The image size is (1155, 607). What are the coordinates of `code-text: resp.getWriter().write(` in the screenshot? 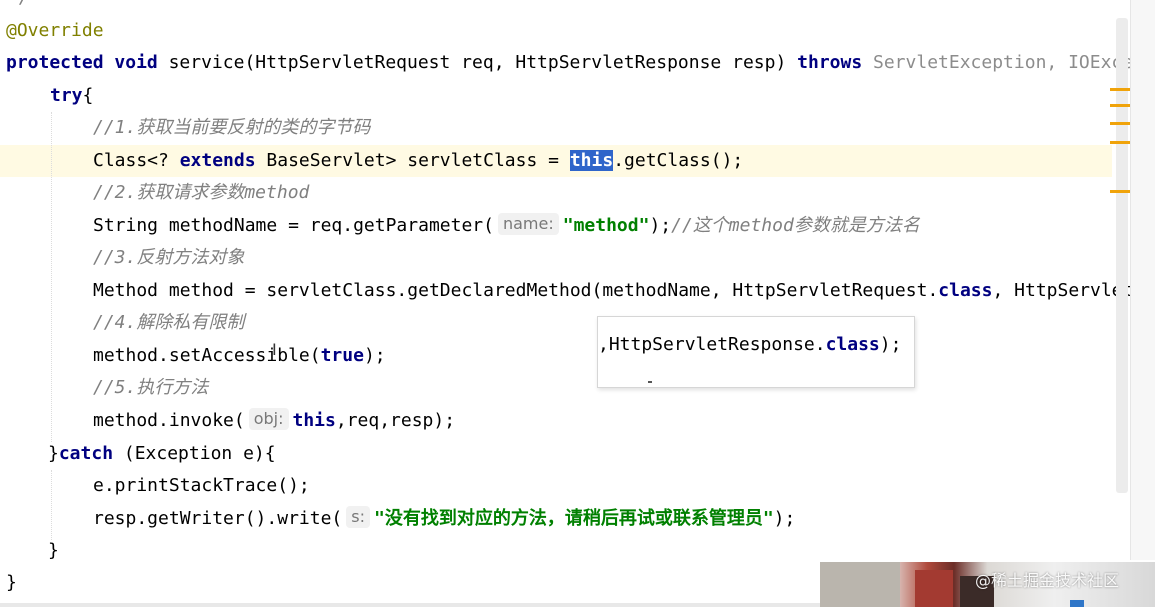 It's located at (218, 518).